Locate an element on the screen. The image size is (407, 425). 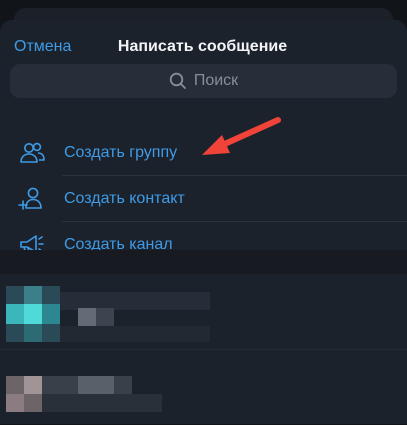
page-title: Написать сообщение is located at coordinates (203, 47).